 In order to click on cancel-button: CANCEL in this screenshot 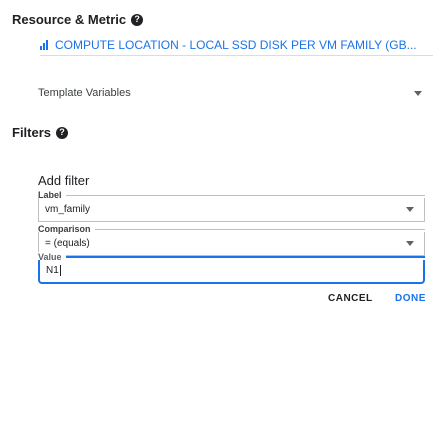, I will do `click(350, 298)`.